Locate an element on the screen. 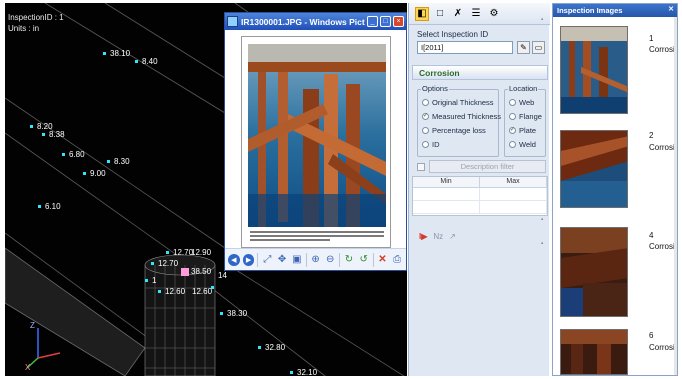 This screenshot has width=682, height=379. min-max-table: Min Max is located at coordinates (480, 196).